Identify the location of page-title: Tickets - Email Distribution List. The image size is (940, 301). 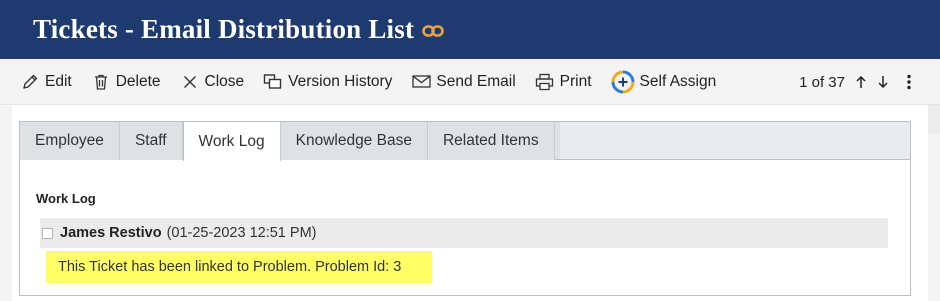
(224, 29).